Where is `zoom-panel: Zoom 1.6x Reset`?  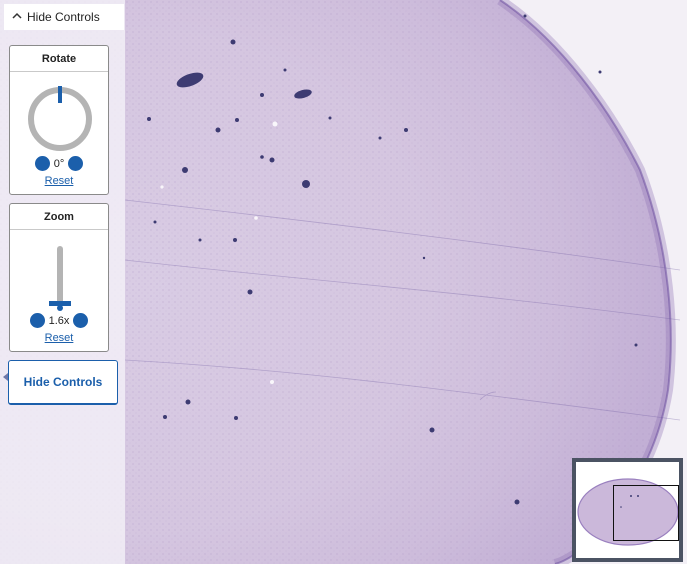 zoom-panel: Zoom 1.6x Reset is located at coordinates (59, 277).